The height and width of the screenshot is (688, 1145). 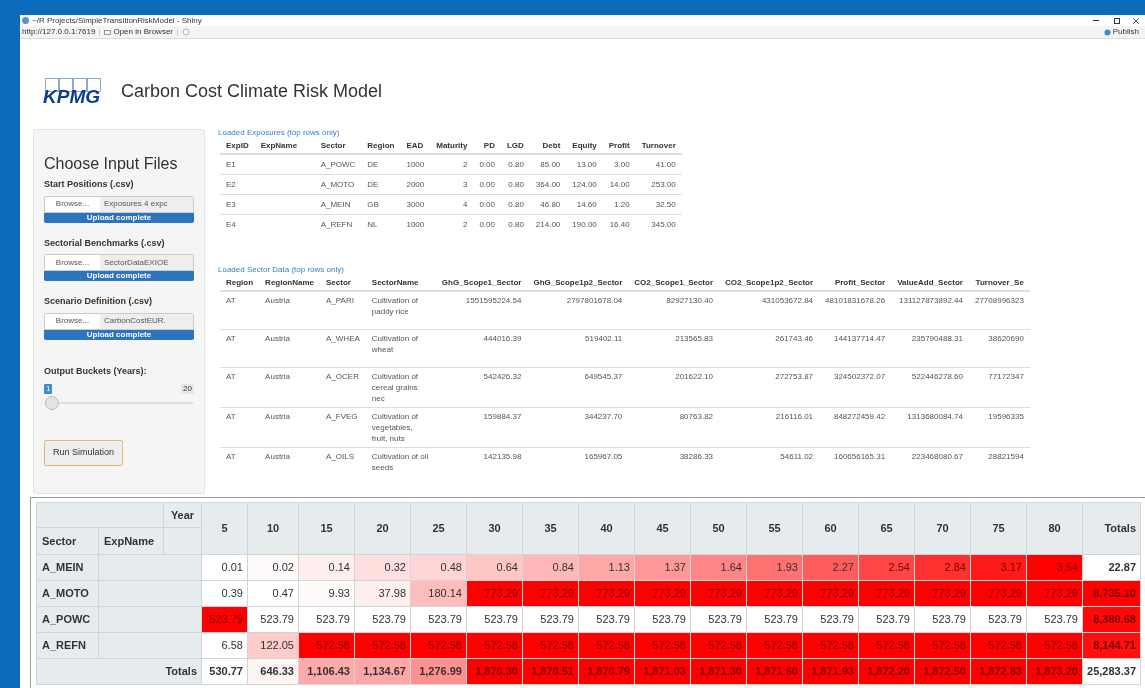 I want to click on column-header: RegionName, so click(x=289, y=283).